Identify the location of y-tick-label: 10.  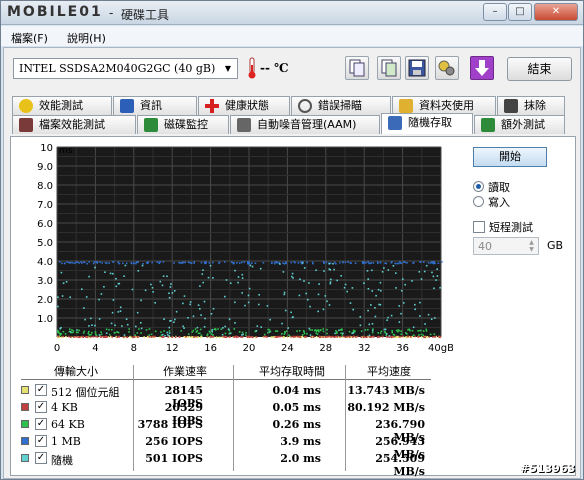
(46, 148).